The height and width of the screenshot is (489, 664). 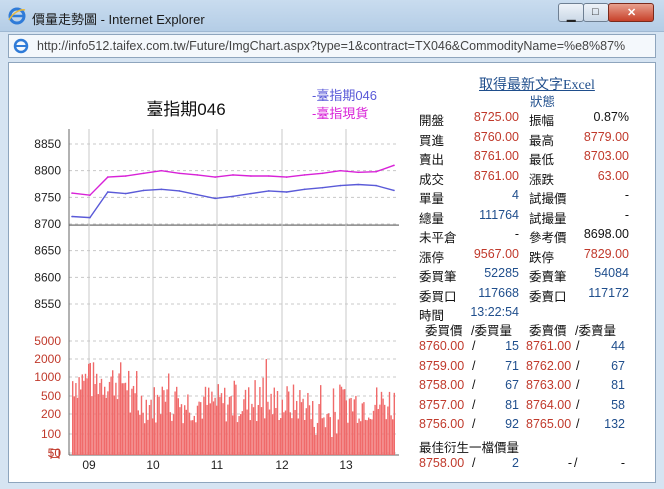 What do you see at coordinates (608, 292) in the screenshot?
I see `quote-value: 117172` at bounding box center [608, 292].